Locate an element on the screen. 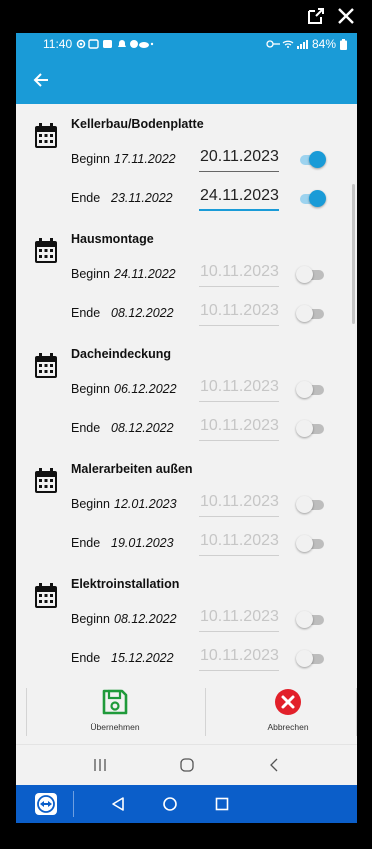 This screenshot has width=372, height=849. save-icon is located at coordinates (115, 702).